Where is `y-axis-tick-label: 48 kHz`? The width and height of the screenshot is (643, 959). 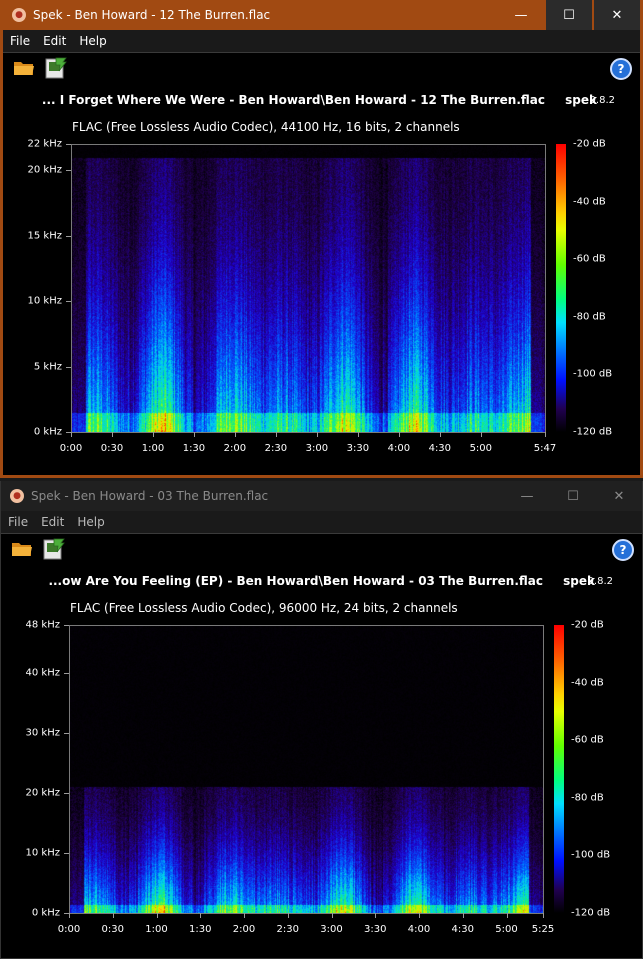 y-axis-tick-label: 48 kHz is located at coordinates (42, 625).